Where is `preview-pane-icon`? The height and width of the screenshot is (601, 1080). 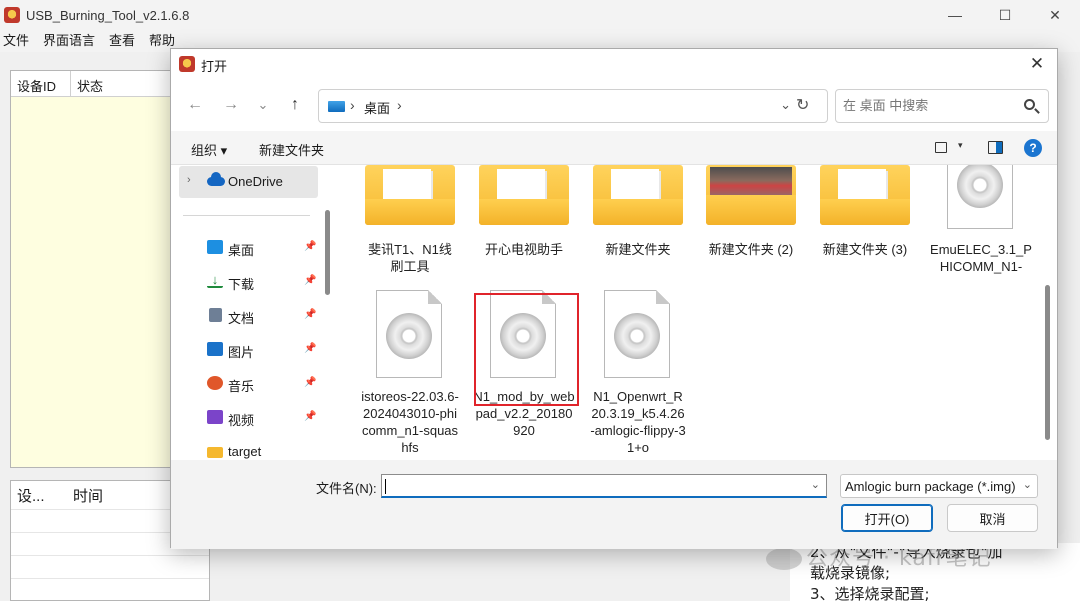
preview-pane-icon is located at coordinates (995, 147).